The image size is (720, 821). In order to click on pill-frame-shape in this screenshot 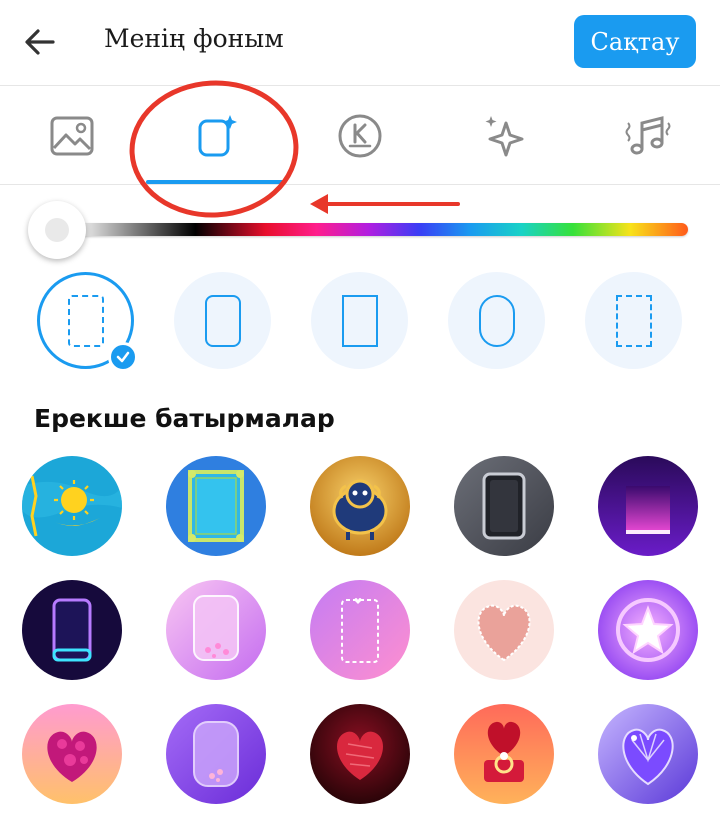, I will do `click(496, 320)`.